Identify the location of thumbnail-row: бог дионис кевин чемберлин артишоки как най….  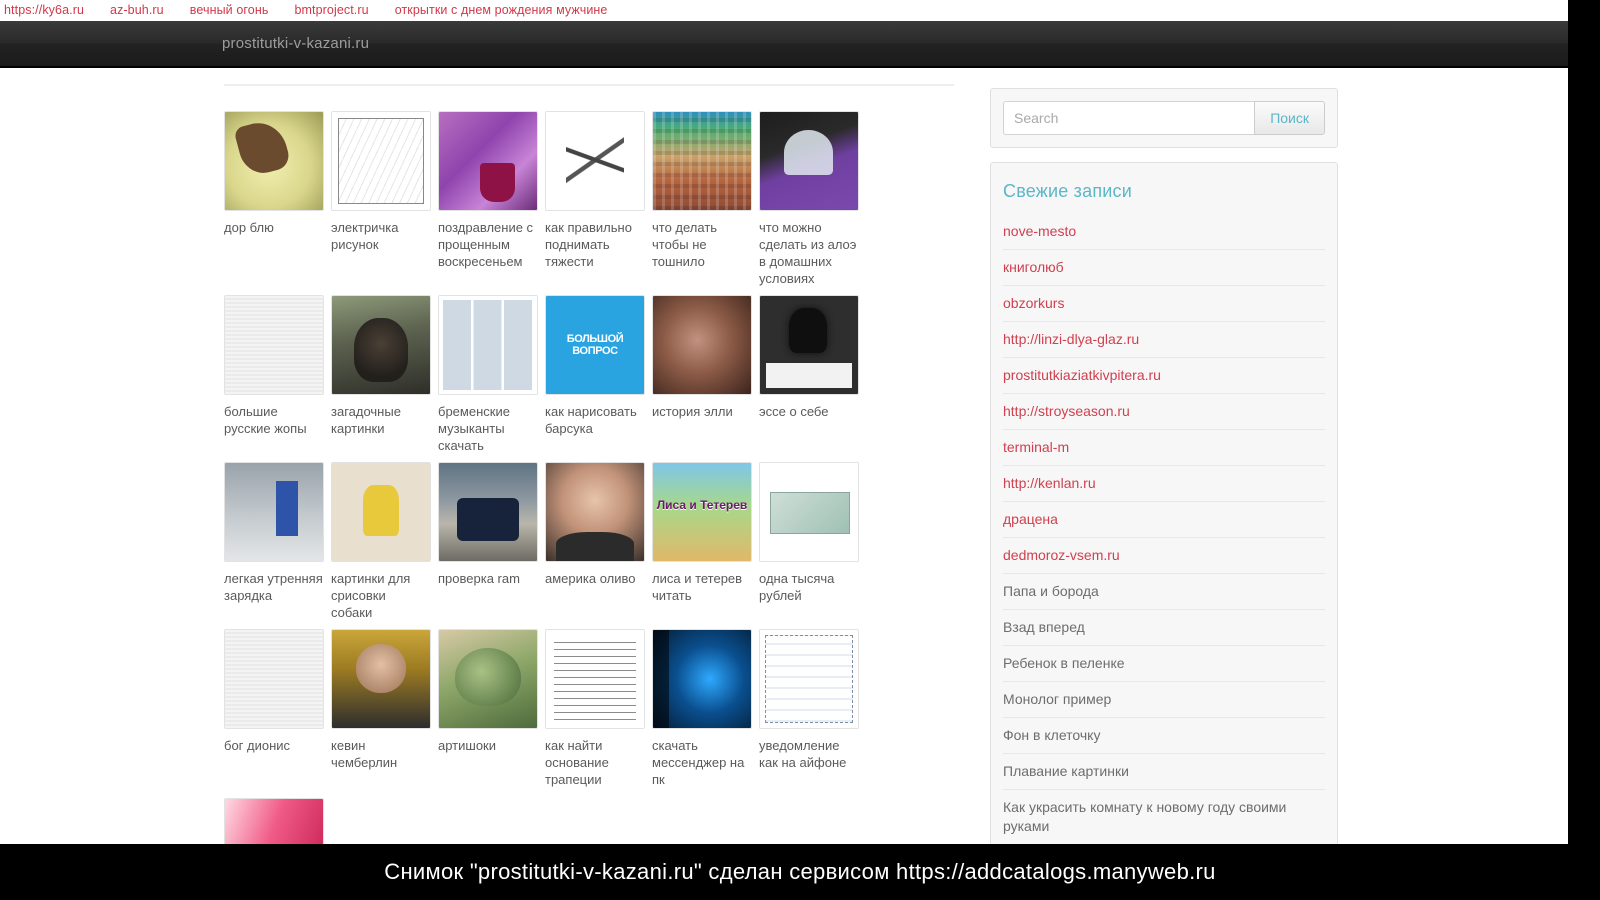
(589, 708).